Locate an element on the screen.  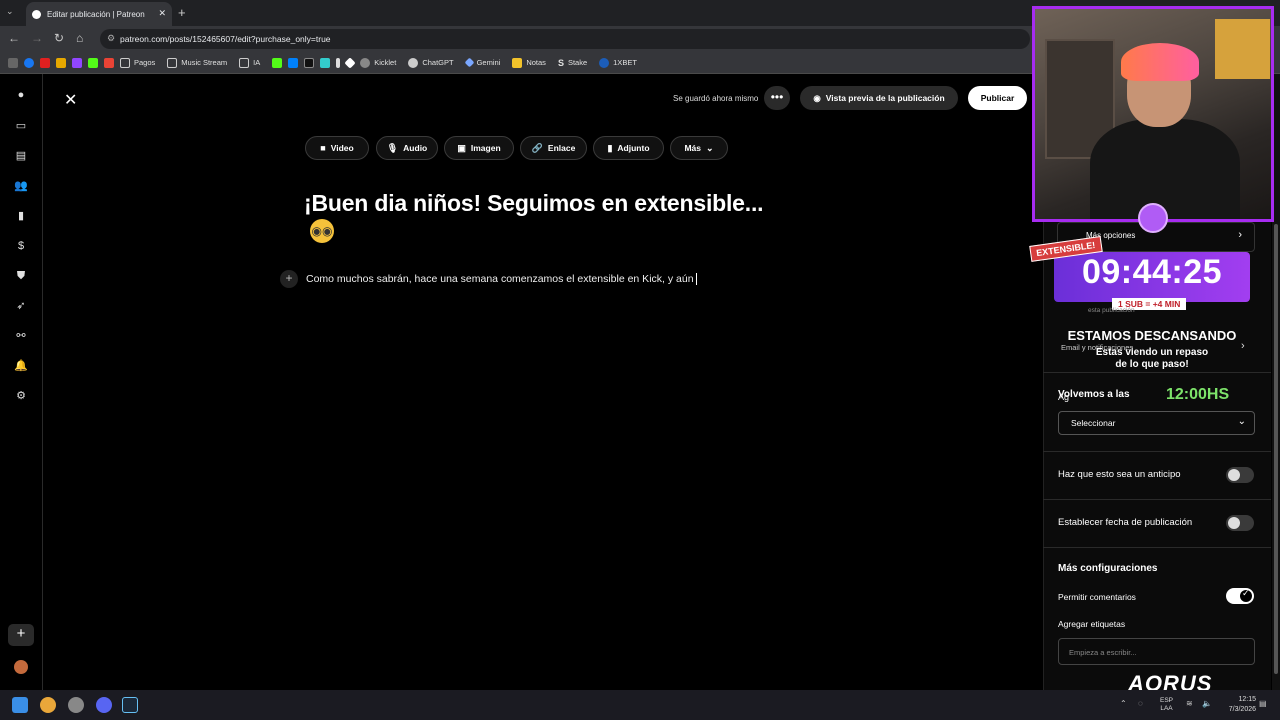
publish-button: Publicar is located at coordinates (997, 98).